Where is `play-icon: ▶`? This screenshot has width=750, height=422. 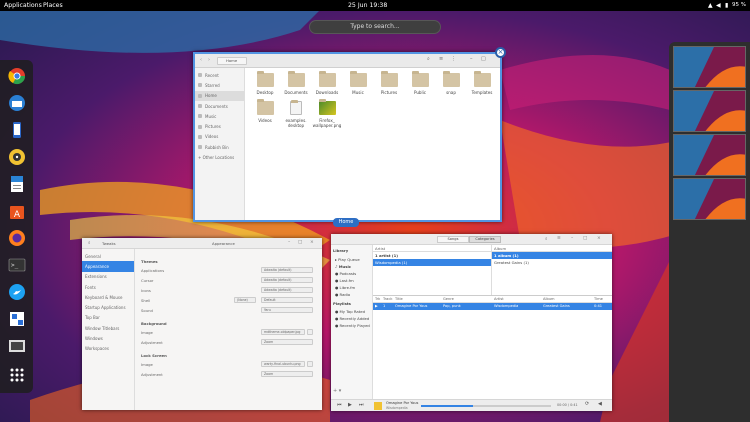 play-icon: ▶ is located at coordinates (350, 405).